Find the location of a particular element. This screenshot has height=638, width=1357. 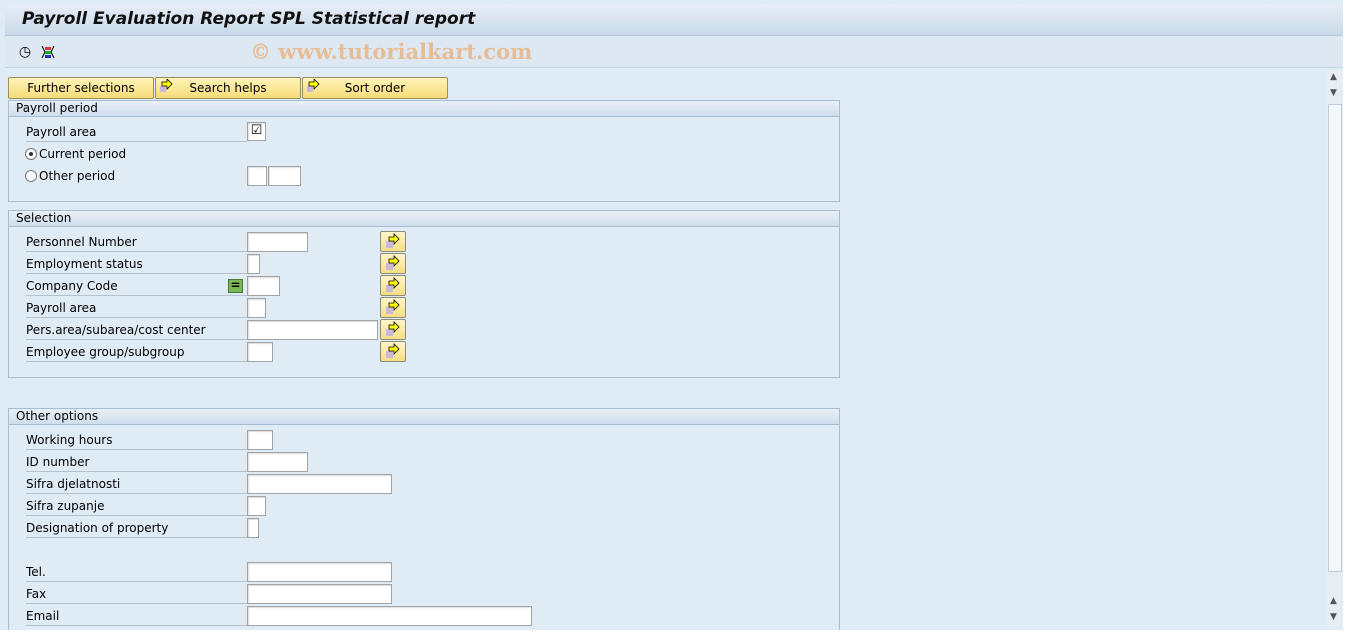

watermark: © www.tutorialkart.com is located at coordinates (391, 51).